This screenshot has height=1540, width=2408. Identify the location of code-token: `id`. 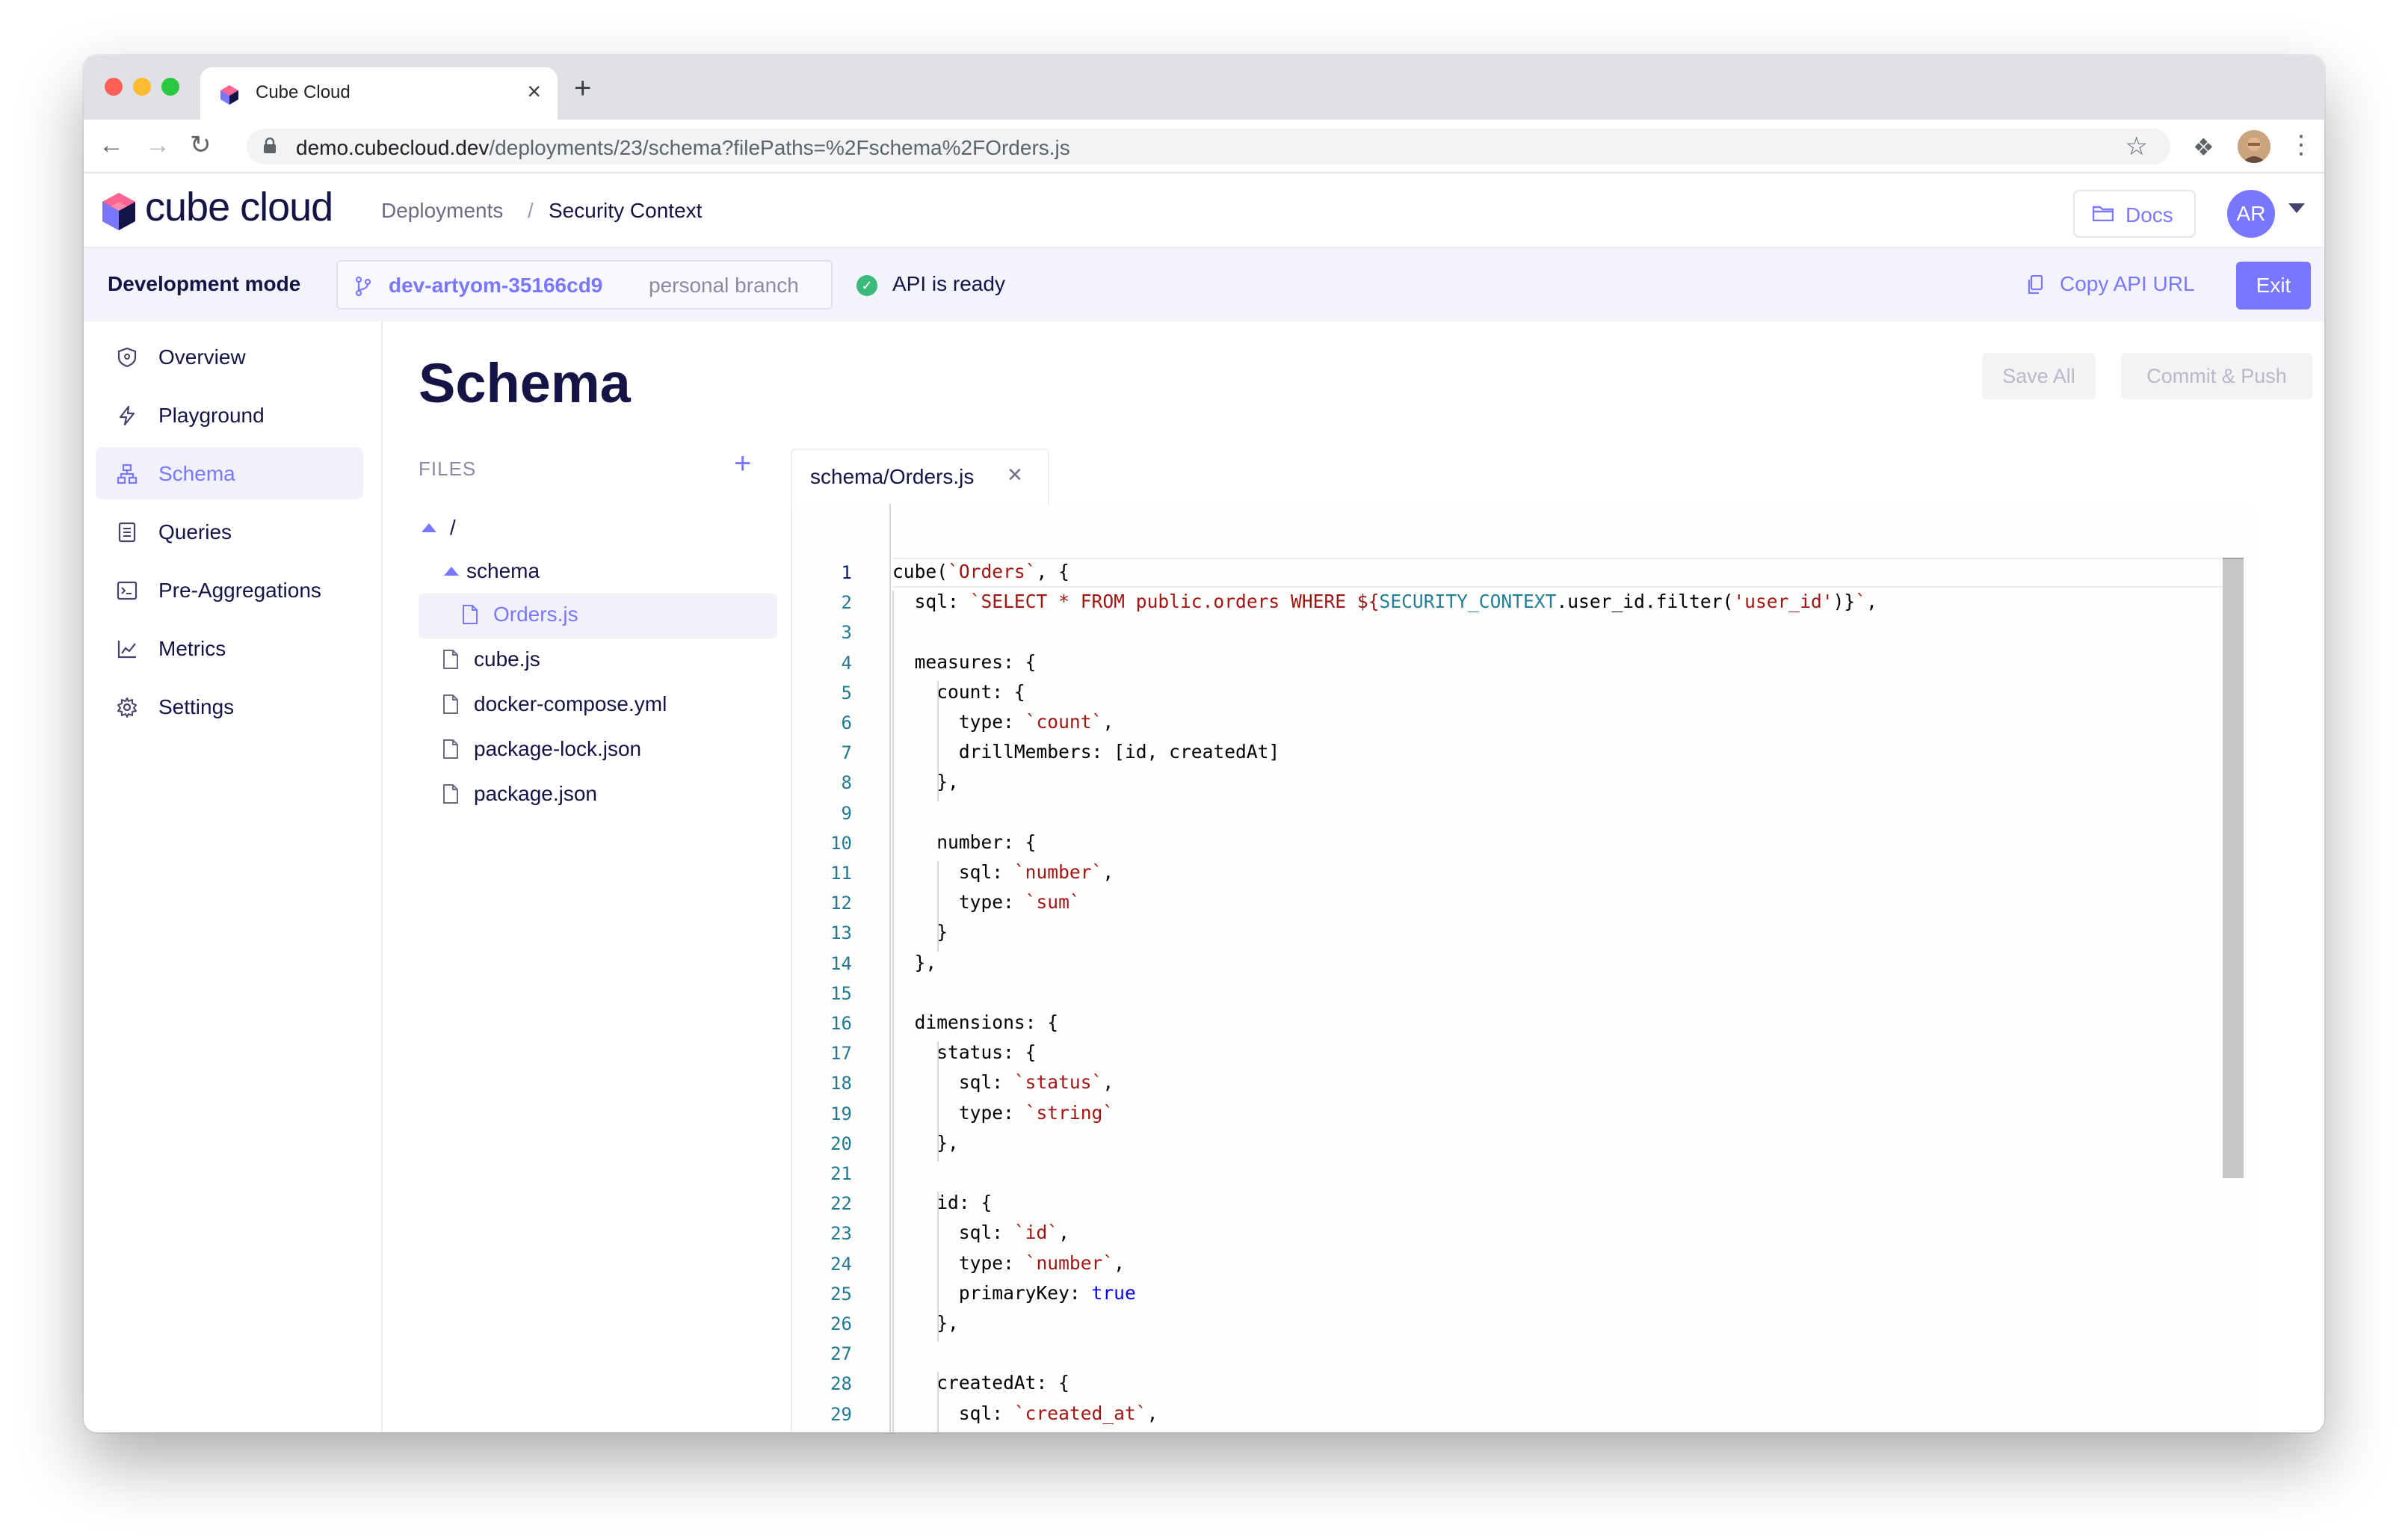
(1036, 1233).